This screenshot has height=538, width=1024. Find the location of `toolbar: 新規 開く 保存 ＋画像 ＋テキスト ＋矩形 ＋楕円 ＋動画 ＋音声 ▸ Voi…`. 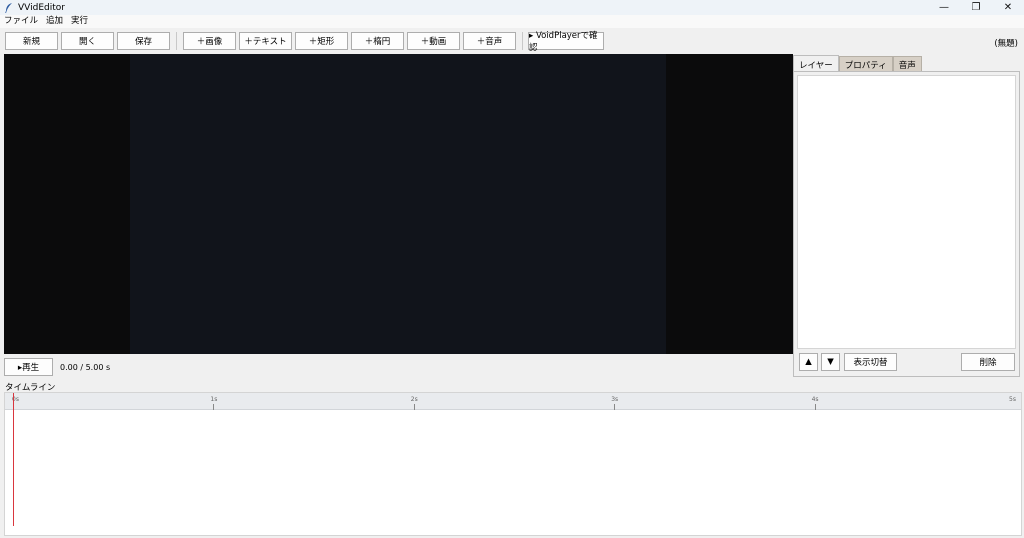

toolbar: 新規 開く 保存 ＋画像 ＋テキスト ＋矩形 ＋楕円 ＋動画 ＋音声 ▸ Voi… is located at coordinates (512, 41).